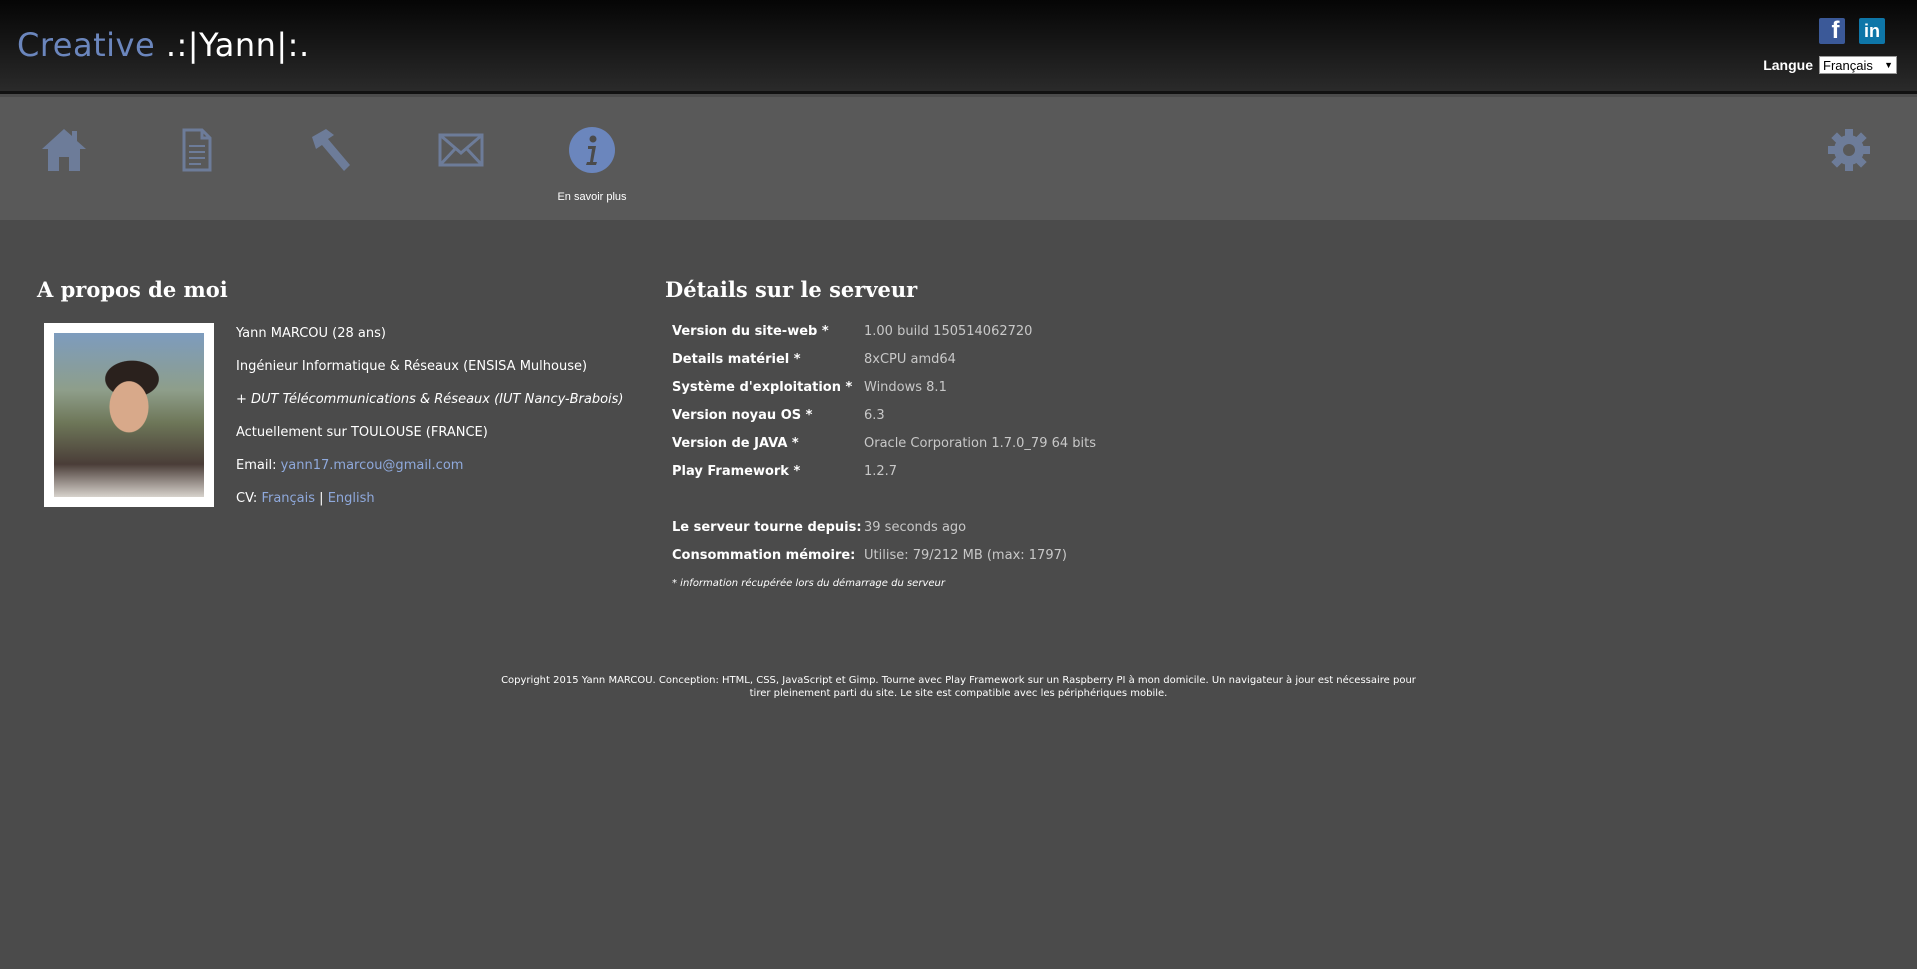 The width and height of the screenshot is (1917, 969). I want to click on server-row-value: 8xCPU amd64, so click(910, 359).